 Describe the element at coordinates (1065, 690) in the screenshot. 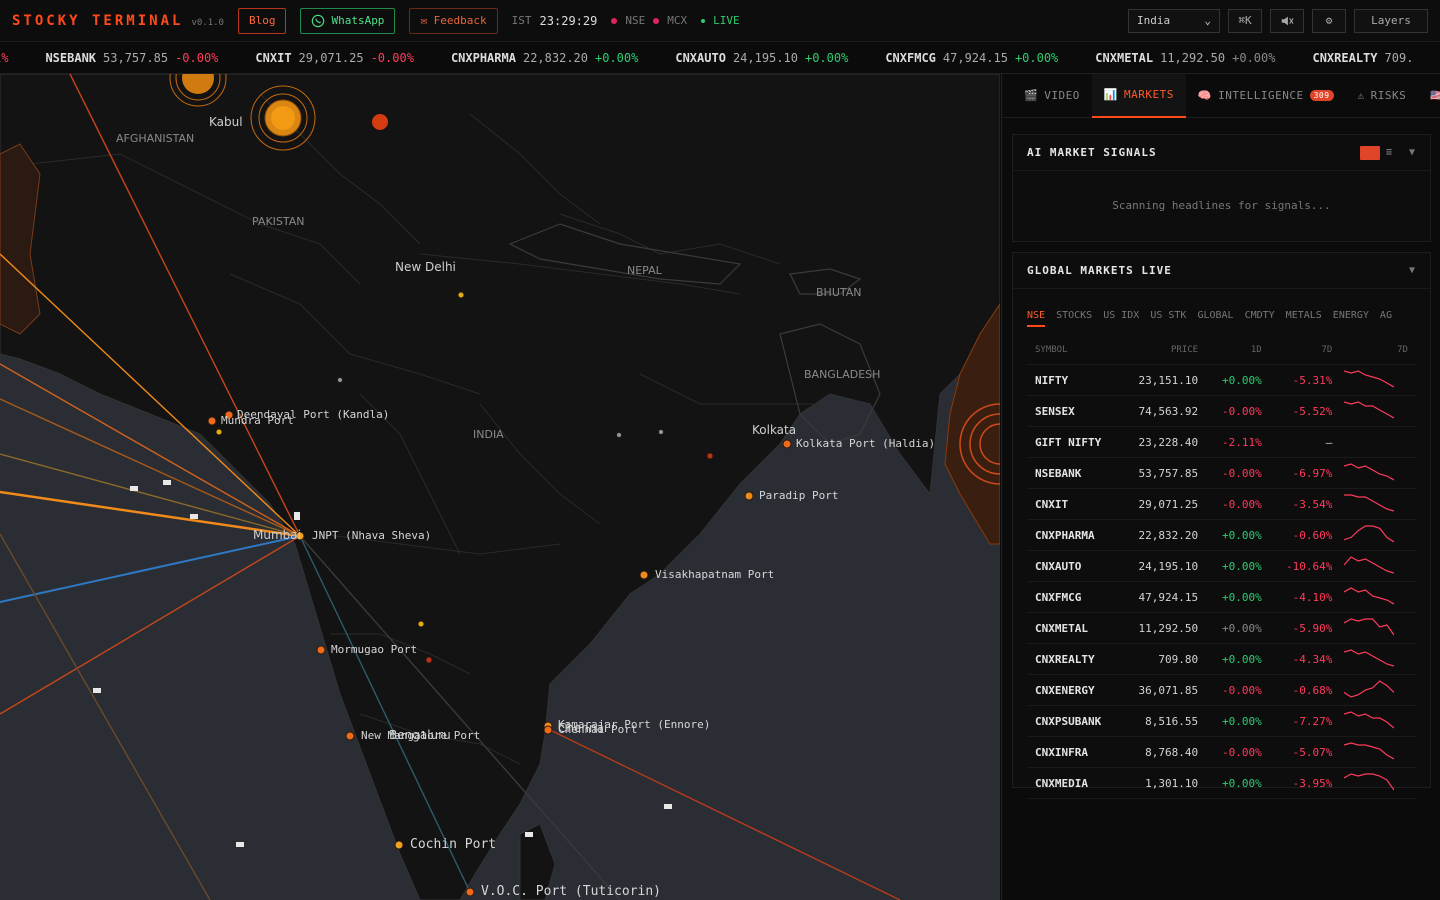

I see `row-symbol: CNXENERGY` at that location.